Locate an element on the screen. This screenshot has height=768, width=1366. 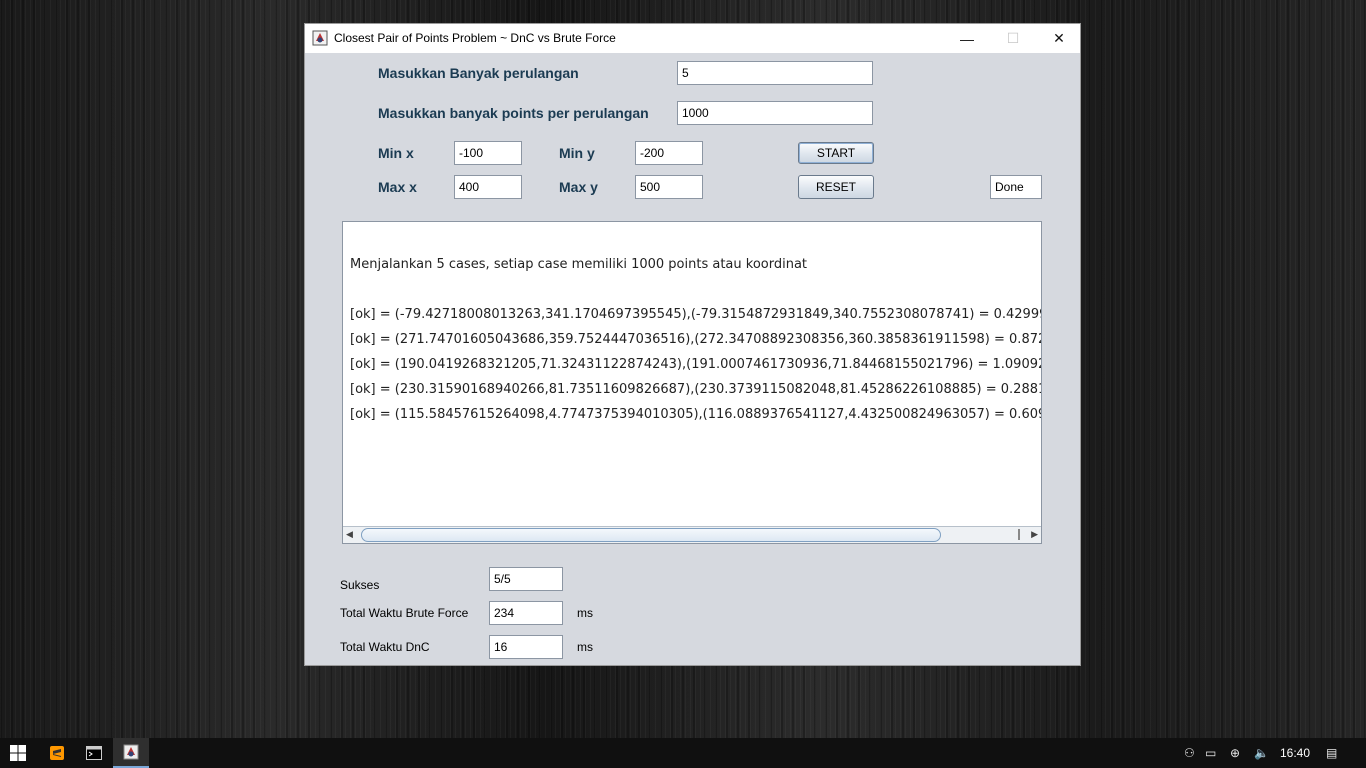
points-input is located at coordinates (775, 113).